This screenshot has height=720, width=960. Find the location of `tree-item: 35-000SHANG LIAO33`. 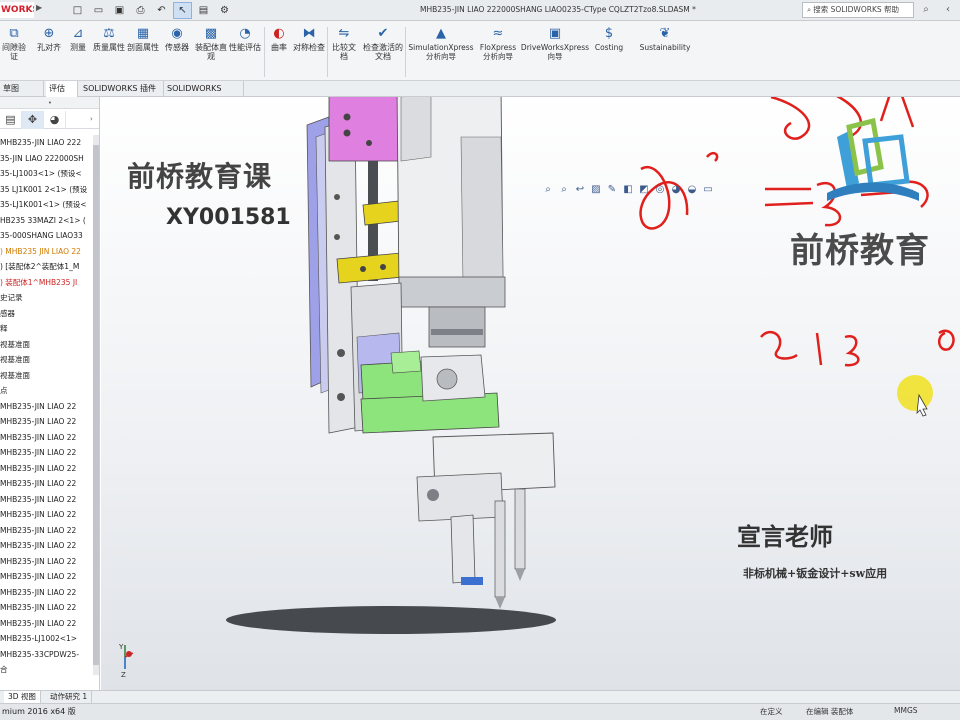

tree-item: 35-000SHANG LIAO33 is located at coordinates (47, 236).